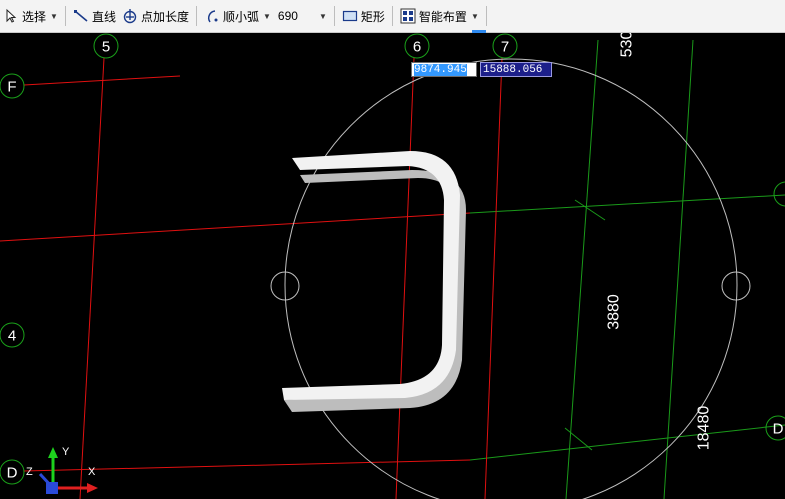  I want to click on point-length-icon, so click(130, 16).